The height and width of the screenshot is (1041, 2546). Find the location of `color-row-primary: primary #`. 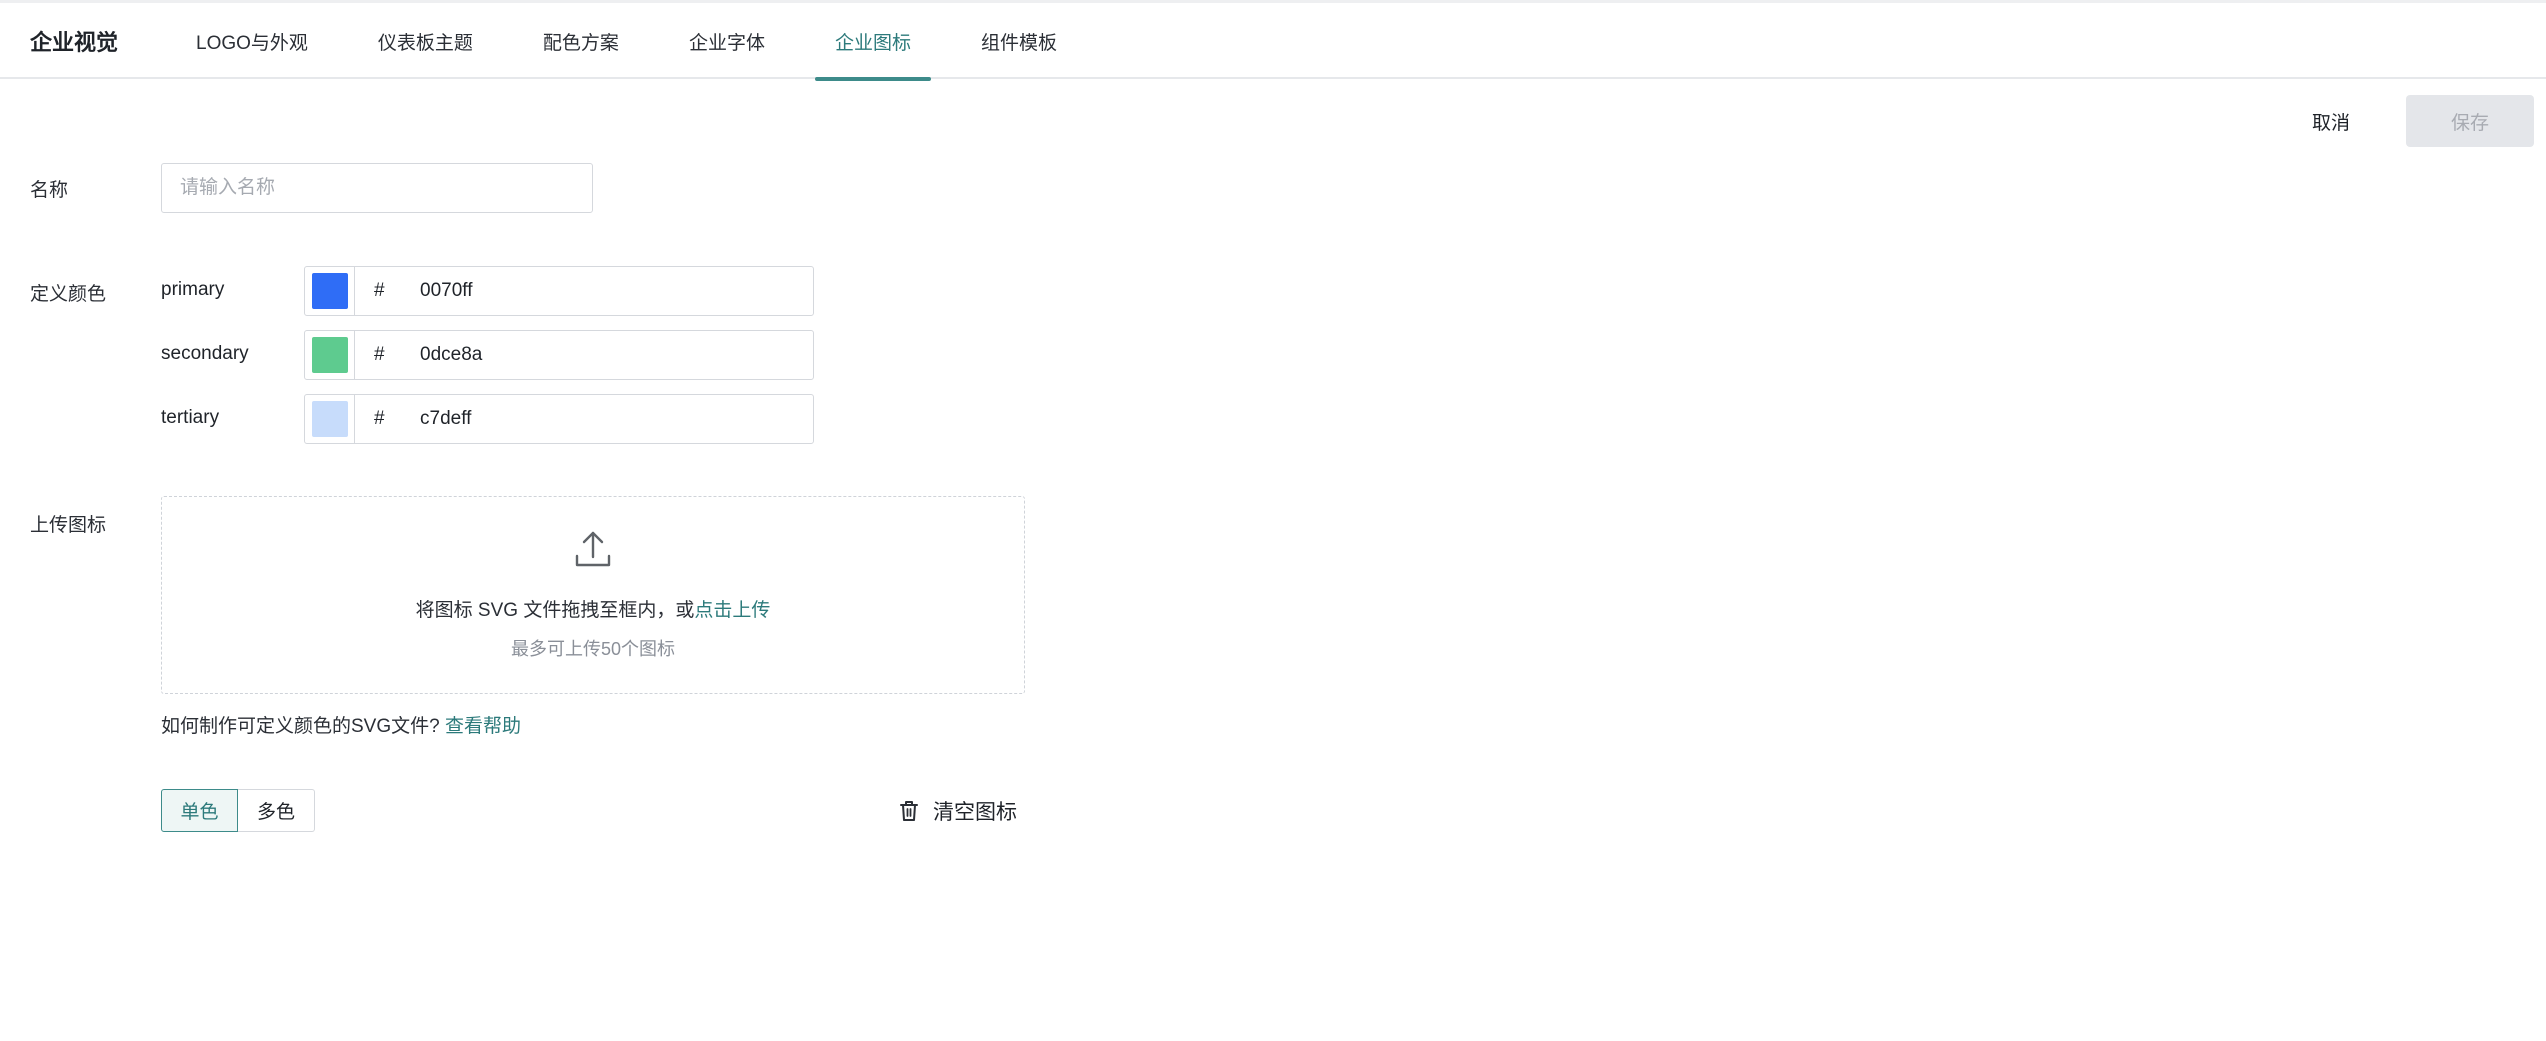

color-row-primary: primary # is located at coordinates (487, 291).